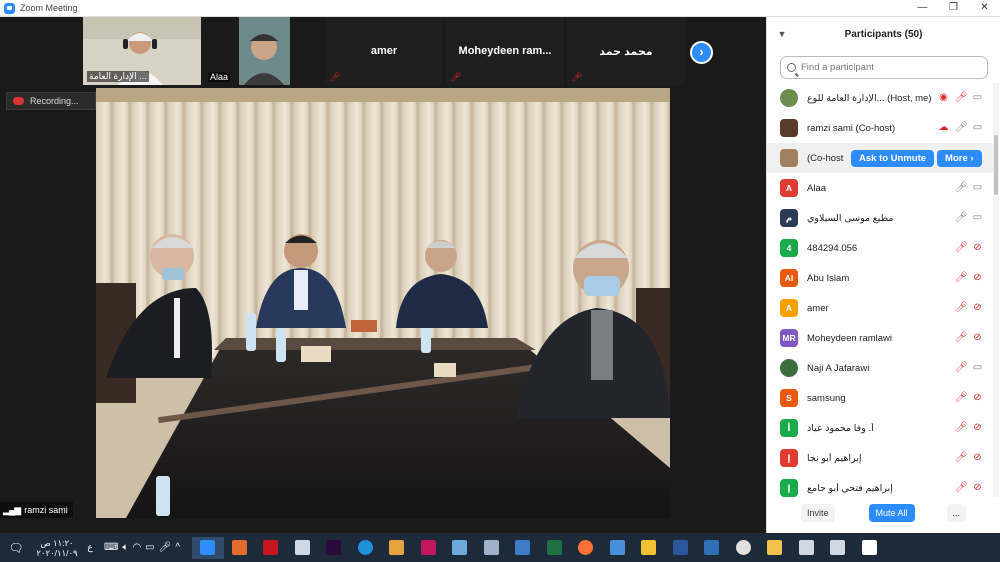 The height and width of the screenshot is (562, 1000). I want to click on gallery-tile-amer: amer 🎤︎, so click(384, 51).